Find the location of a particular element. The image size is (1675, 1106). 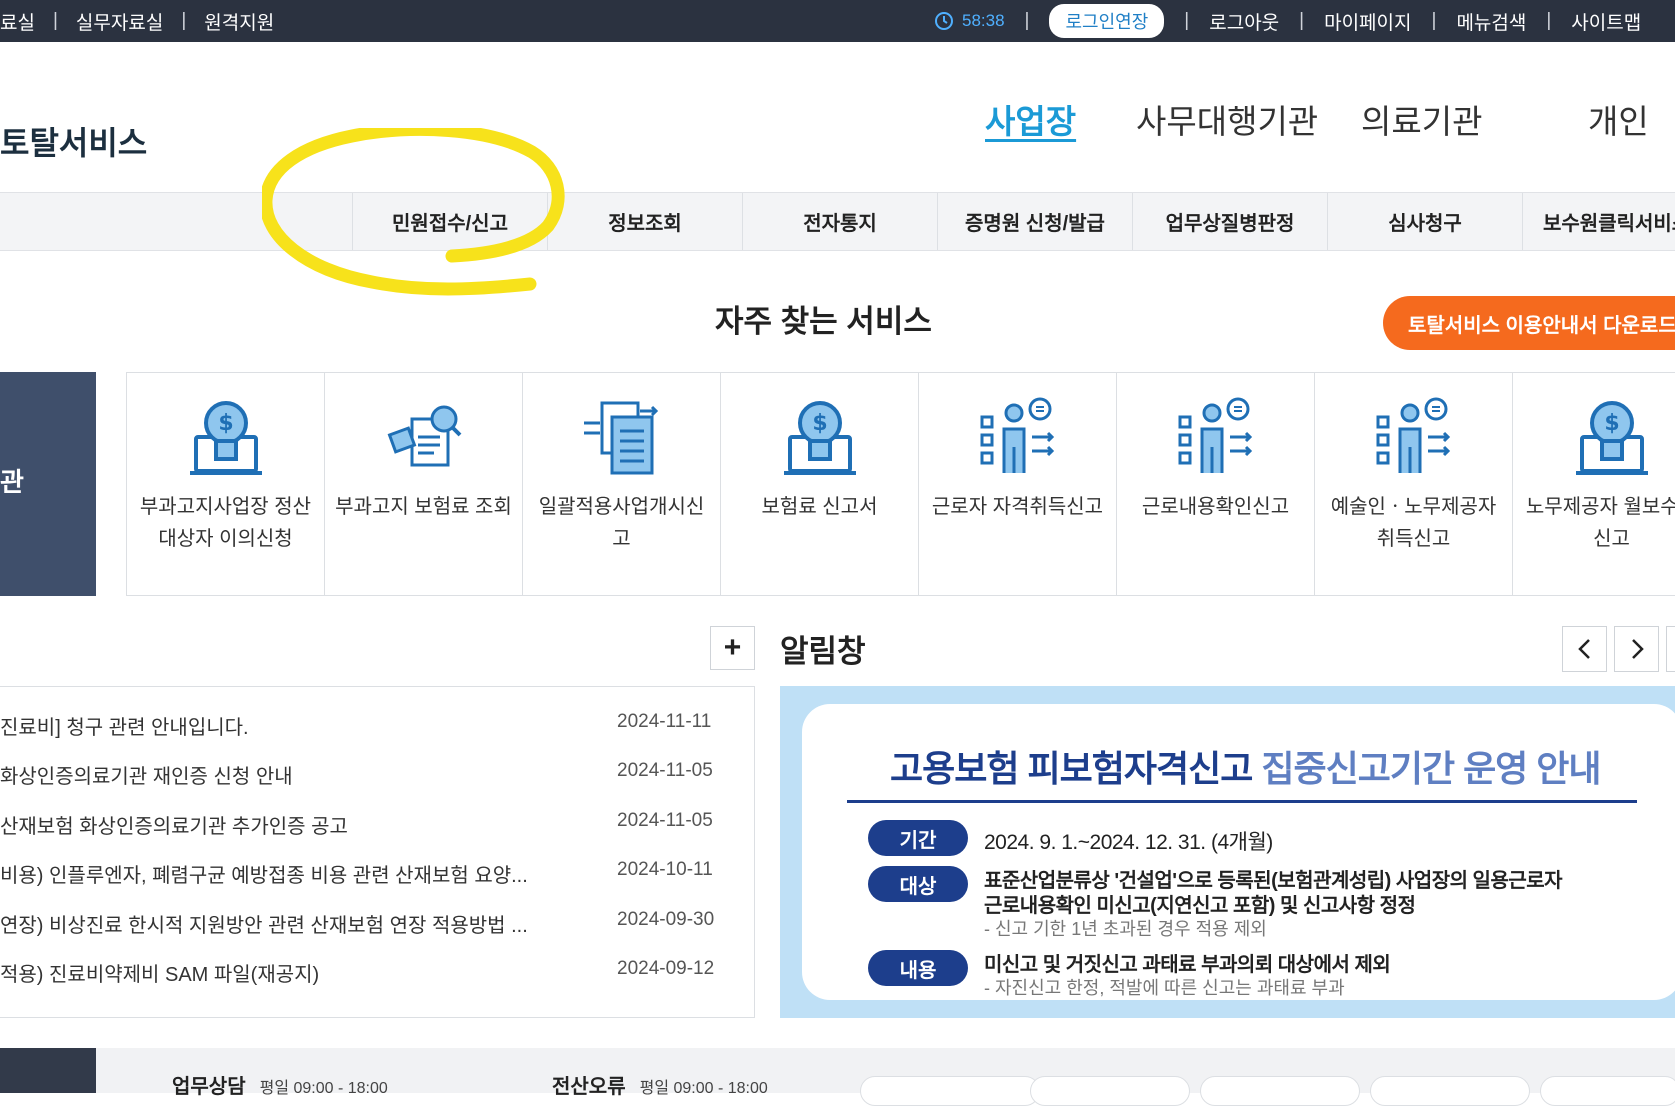

nav-review-claim: 심사청구 is located at coordinates (1424, 221).